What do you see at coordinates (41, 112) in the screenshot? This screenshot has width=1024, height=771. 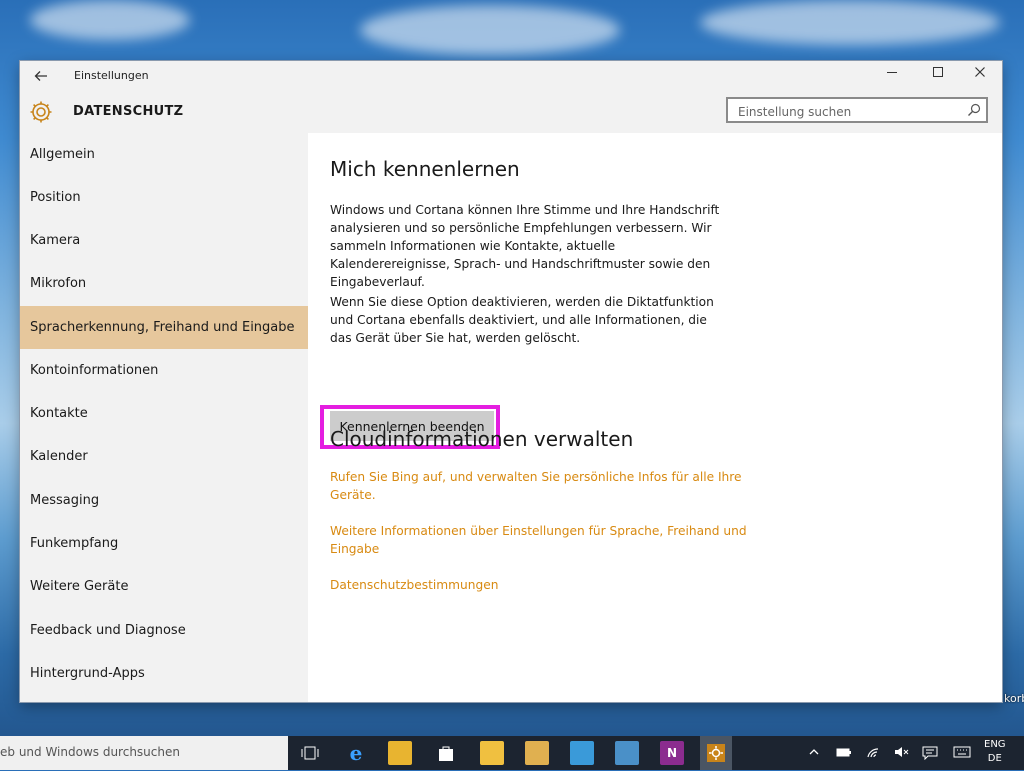 I see `gear-icon` at bounding box center [41, 112].